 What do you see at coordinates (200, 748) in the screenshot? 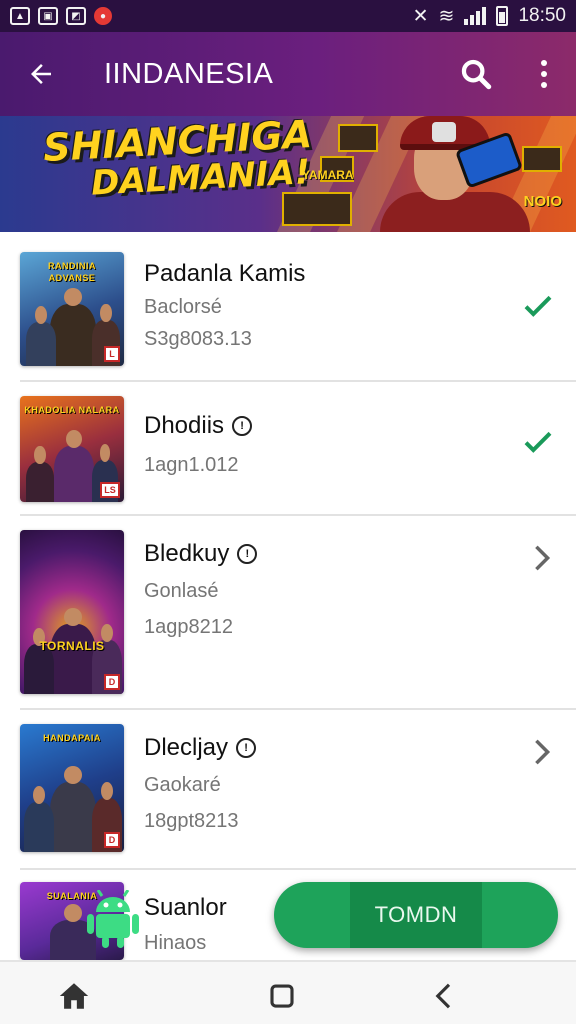
I see `item-title: Dlecljay!` at bounding box center [200, 748].